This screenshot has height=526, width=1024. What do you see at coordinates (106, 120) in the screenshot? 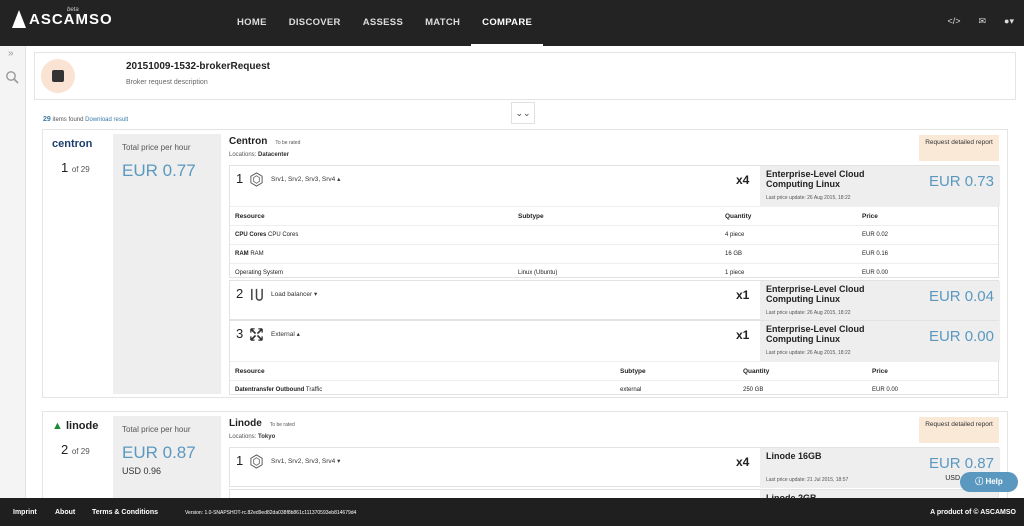
I see `download-result-link: Download result` at bounding box center [106, 120].